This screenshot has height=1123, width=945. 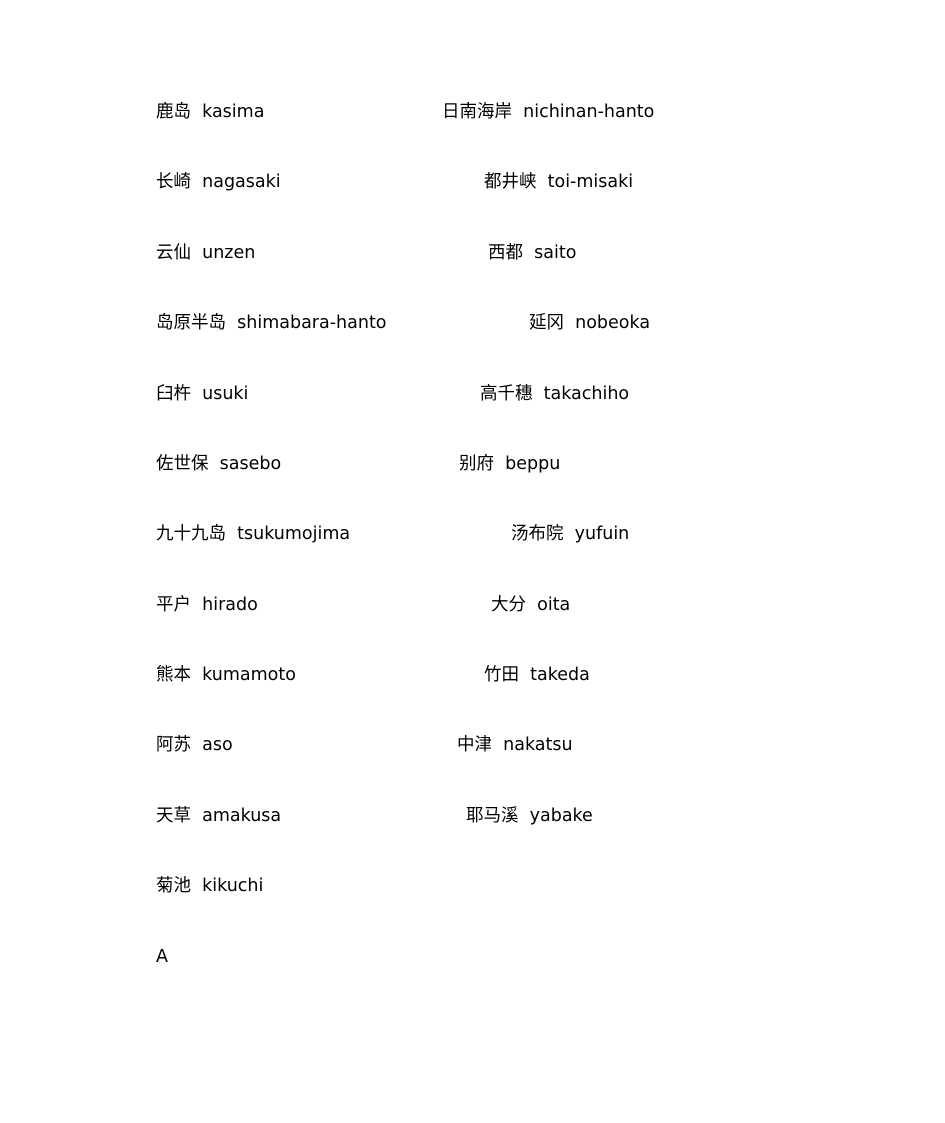 What do you see at coordinates (210, 112) in the screenshot?
I see `place-entry: 鹿岛 kasima` at bounding box center [210, 112].